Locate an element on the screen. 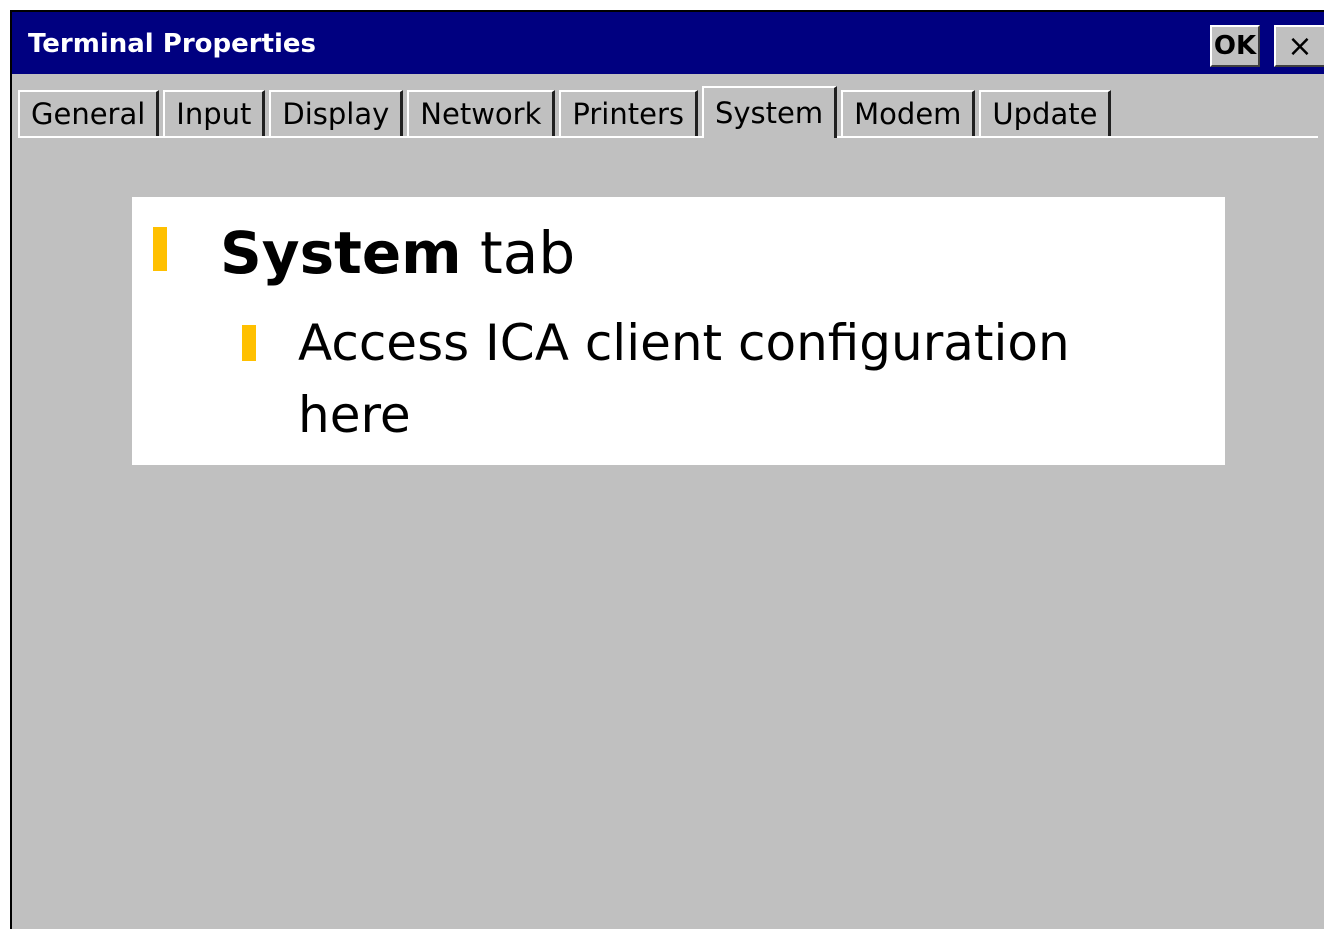 This screenshot has height=929, width=1324. tab-network: Network is located at coordinates (481, 113).